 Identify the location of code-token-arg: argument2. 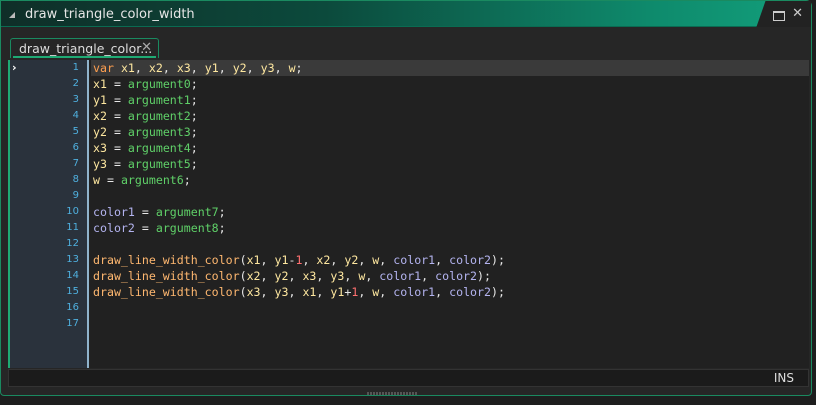
(159, 116).